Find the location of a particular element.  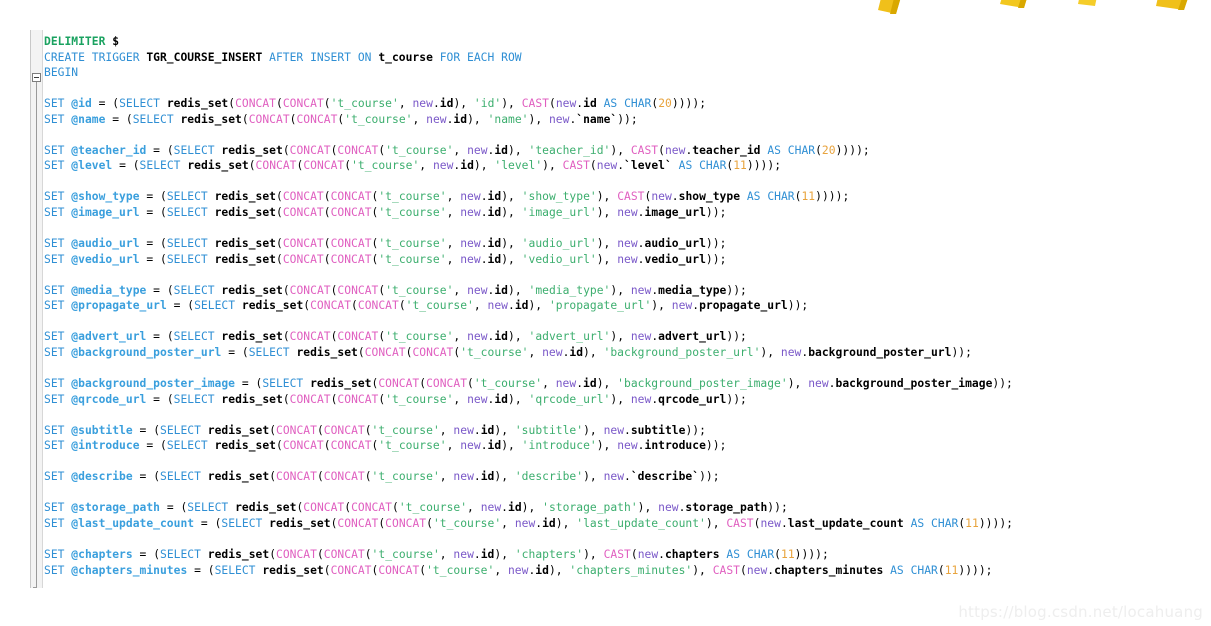

editor-gutter is located at coordinates (37, 309).